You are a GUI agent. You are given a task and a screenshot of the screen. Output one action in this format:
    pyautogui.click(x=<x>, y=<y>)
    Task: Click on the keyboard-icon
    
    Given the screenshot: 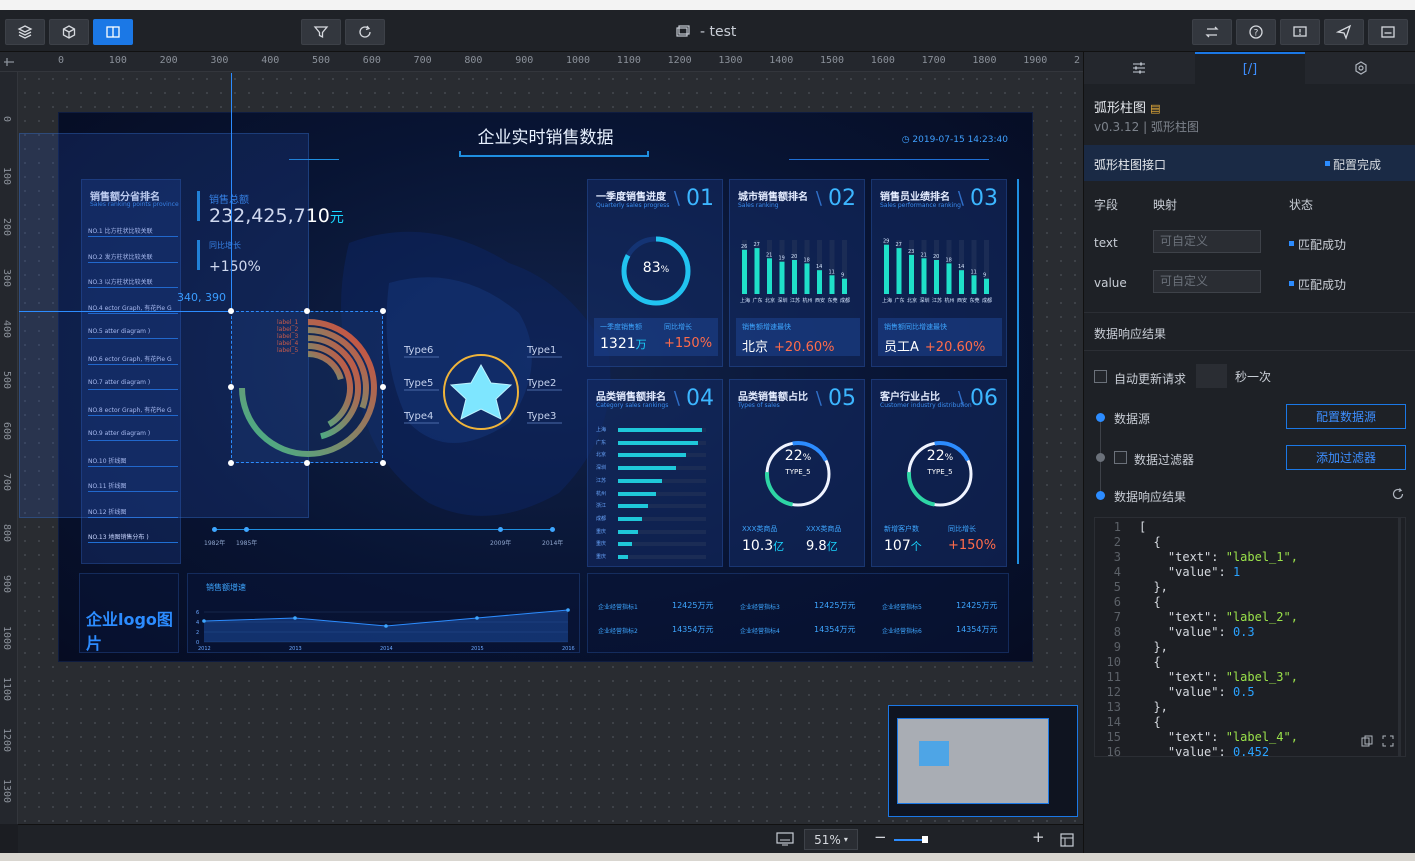 What is the action you would take?
    pyautogui.click(x=785, y=839)
    